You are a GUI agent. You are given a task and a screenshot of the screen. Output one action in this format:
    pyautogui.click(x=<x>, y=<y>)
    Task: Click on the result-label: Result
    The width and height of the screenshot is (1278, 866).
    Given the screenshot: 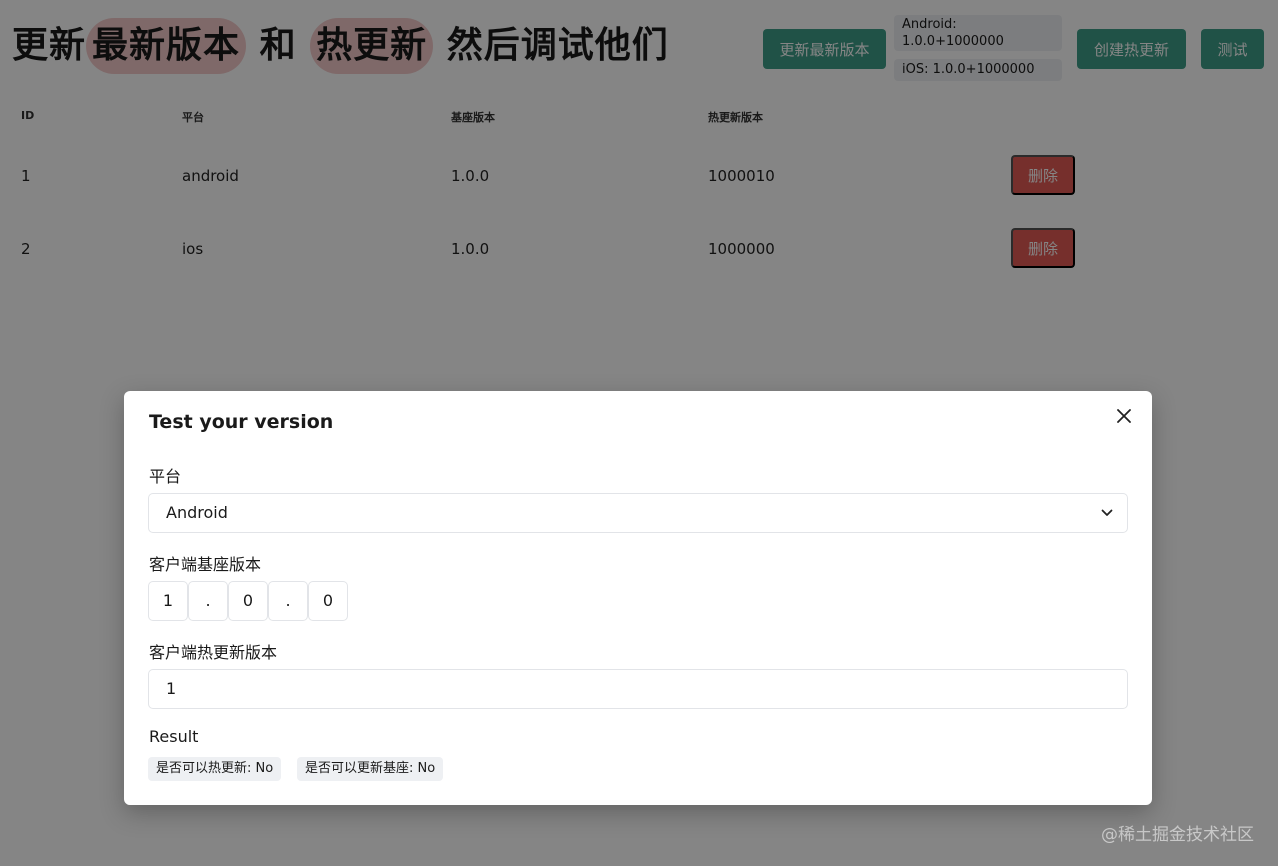 What is the action you would take?
    pyautogui.click(x=174, y=736)
    